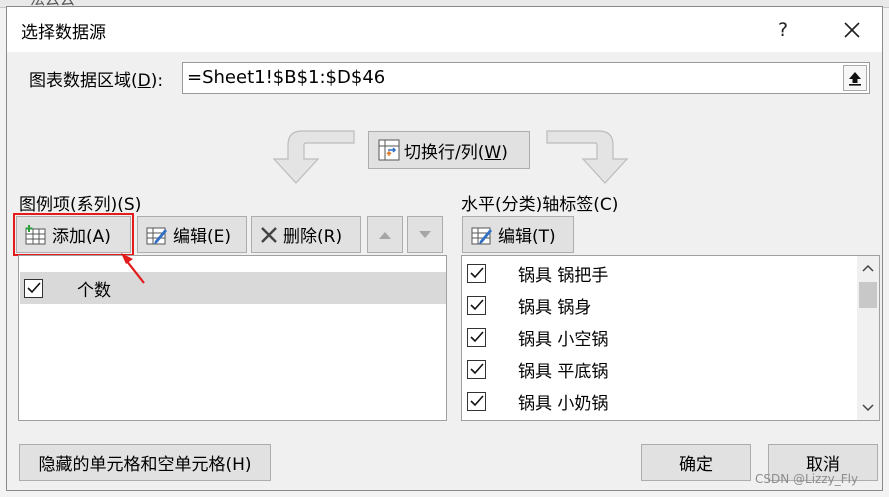  I want to click on scroll-up-icon, so click(868, 268).